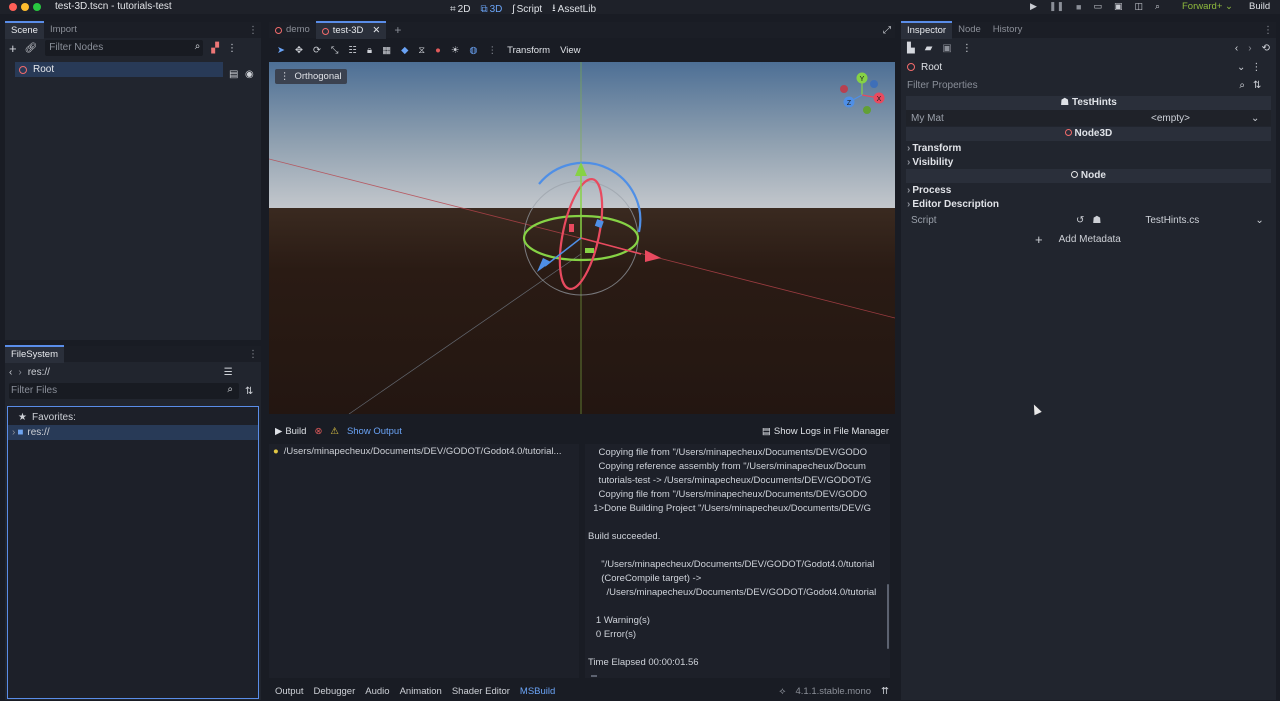 This screenshot has height=701, width=1280. What do you see at coordinates (1236, 48) in the screenshot?
I see `history-back-icon: ‹` at bounding box center [1236, 48].